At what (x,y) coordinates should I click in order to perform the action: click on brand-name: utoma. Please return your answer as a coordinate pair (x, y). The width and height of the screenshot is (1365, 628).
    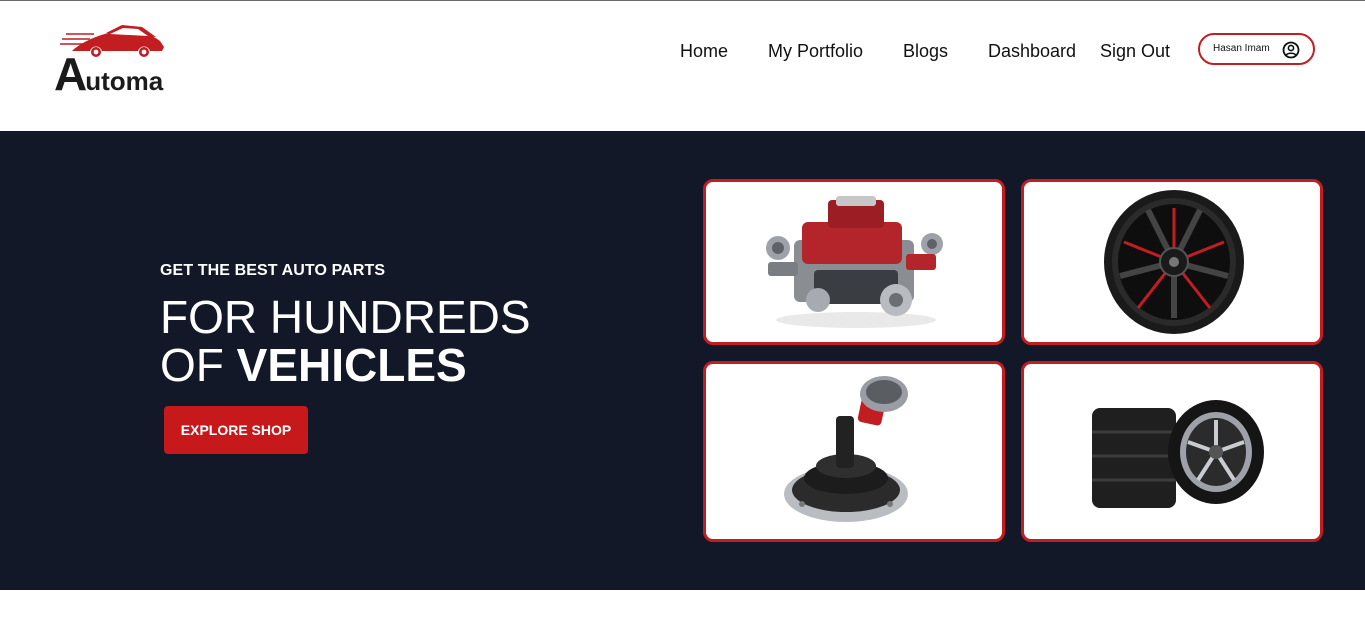
    Looking at the image, I should click on (124, 81).